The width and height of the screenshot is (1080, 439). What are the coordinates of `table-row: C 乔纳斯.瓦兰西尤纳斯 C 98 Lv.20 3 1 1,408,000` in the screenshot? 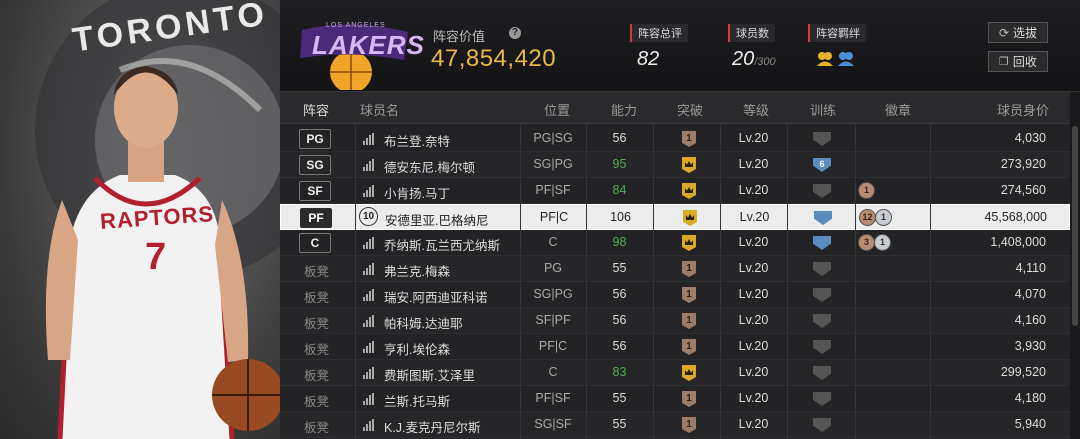 It's located at (675, 243).